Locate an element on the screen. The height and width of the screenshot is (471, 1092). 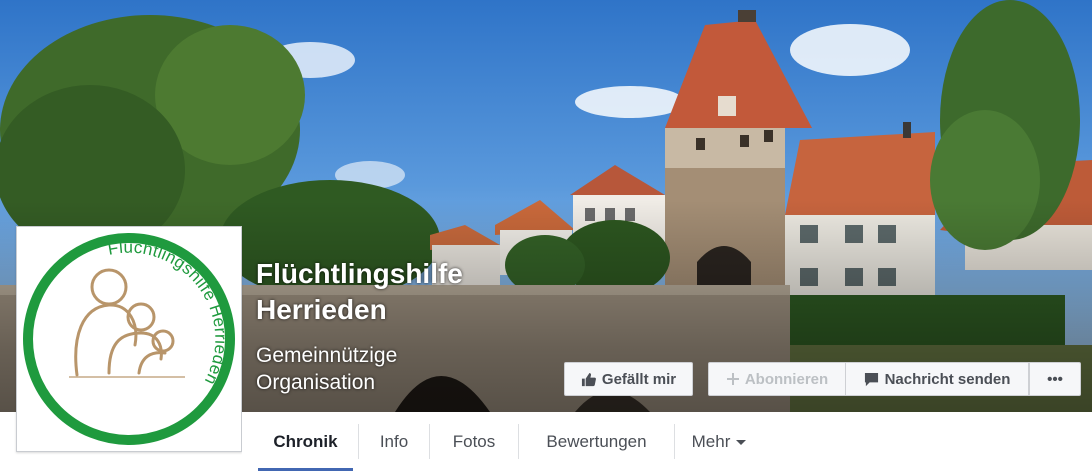
plus-icon is located at coordinates (732, 379).